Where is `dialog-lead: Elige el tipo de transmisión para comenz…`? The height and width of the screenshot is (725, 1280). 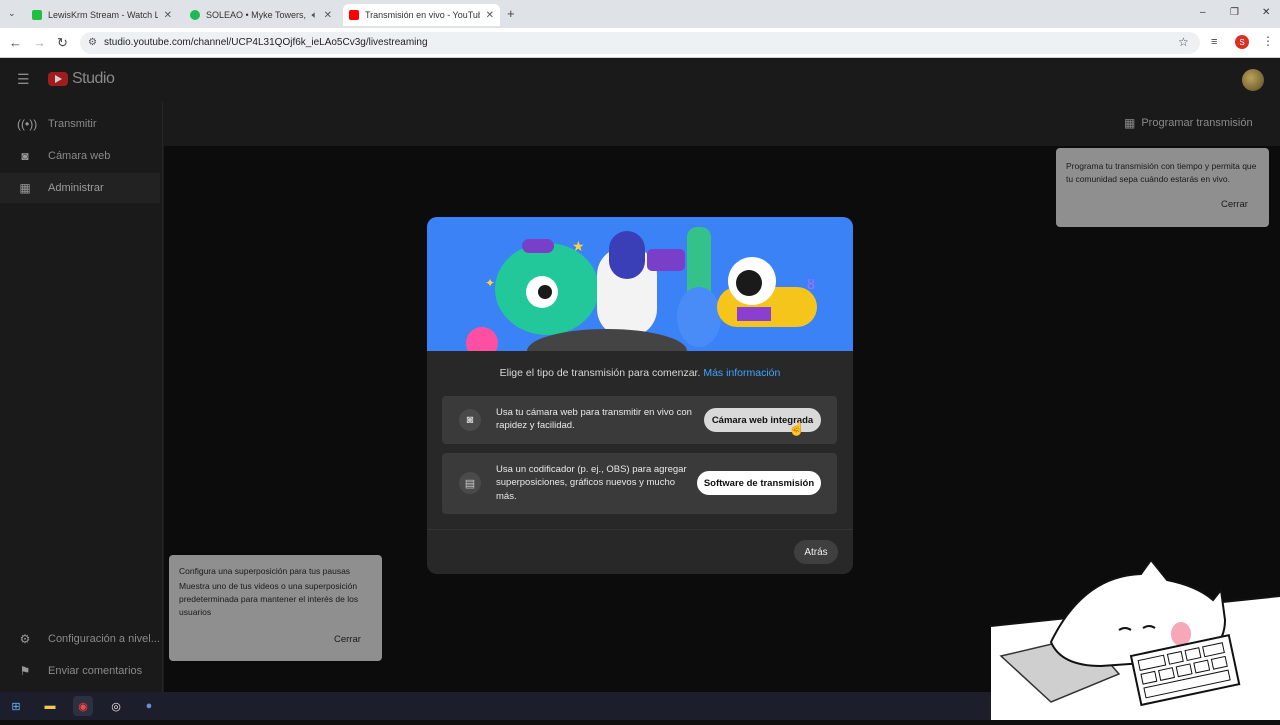
dialog-lead: Elige el tipo de transmisión para comenz… is located at coordinates (640, 373).